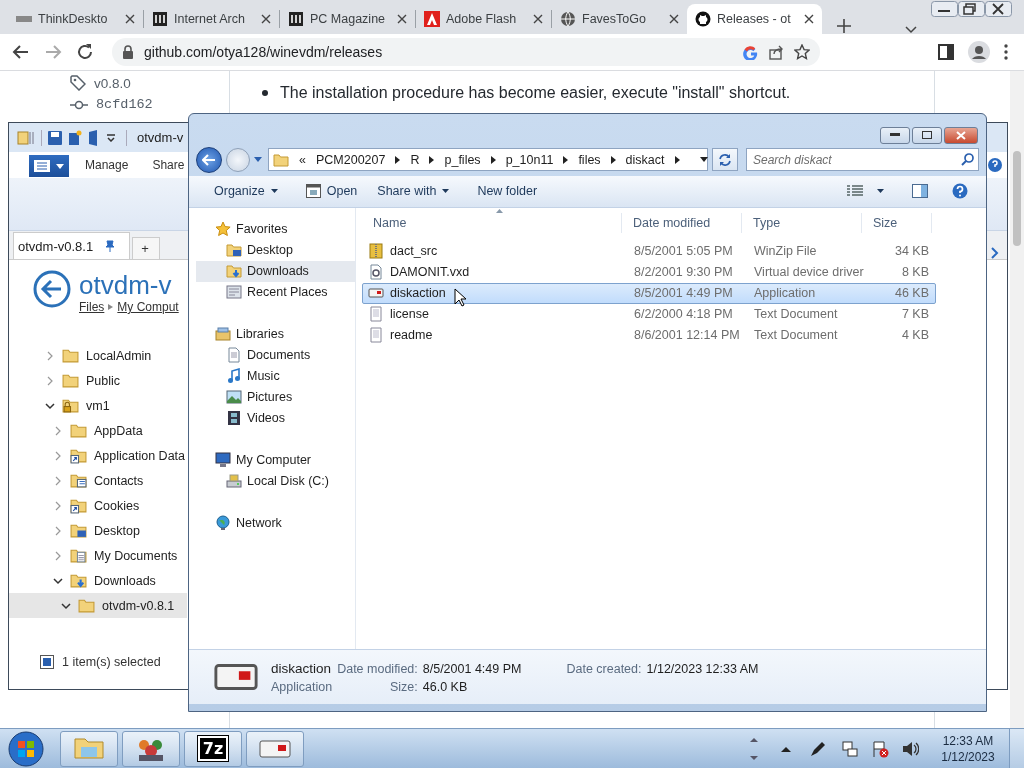 This screenshot has height=768, width=1024. Describe the element at coordinates (98, 480) in the screenshot. I see `tree-item: Contacts` at that location.